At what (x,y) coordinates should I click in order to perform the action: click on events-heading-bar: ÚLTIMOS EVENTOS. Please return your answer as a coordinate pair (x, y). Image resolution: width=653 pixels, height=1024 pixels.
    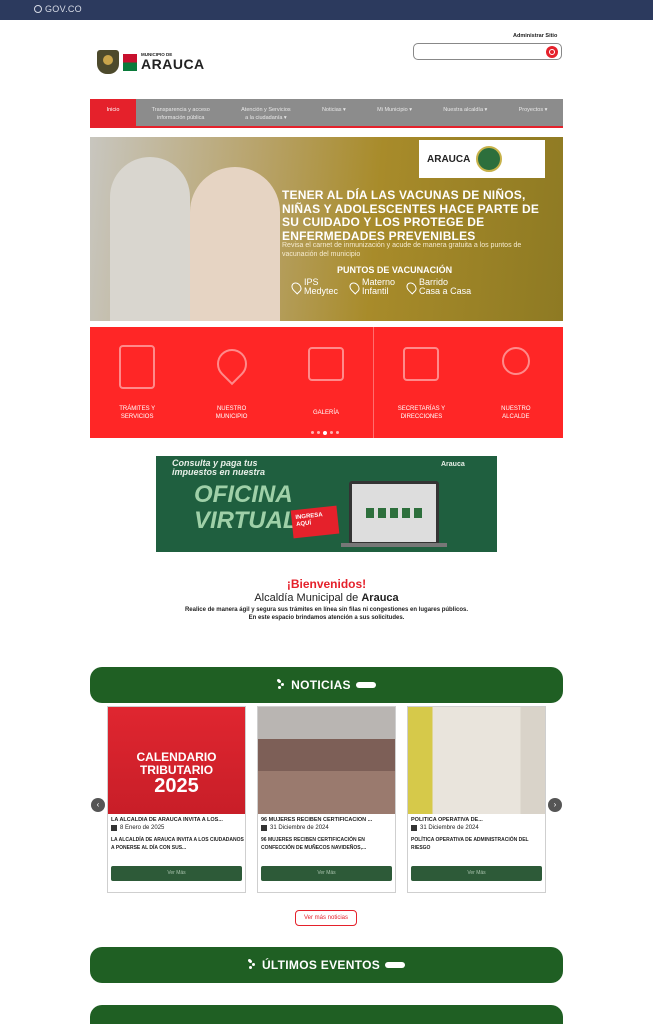
    Looking at the image, I should click on (326, 965).